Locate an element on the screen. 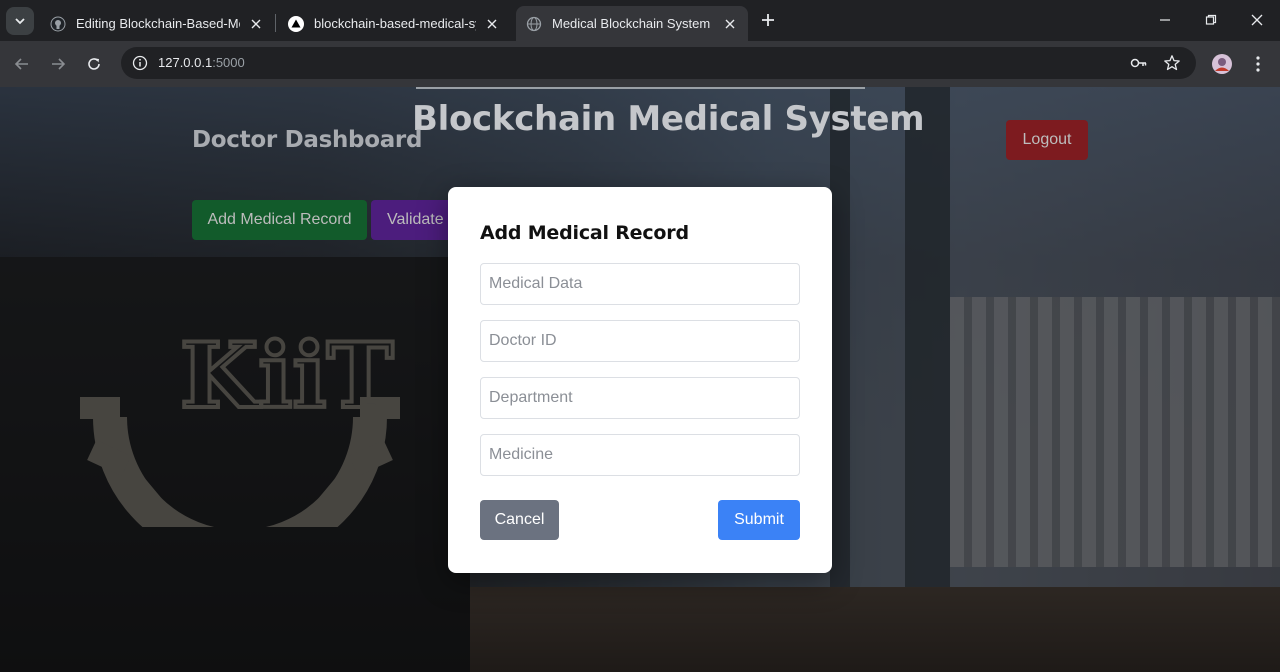  minimize-icon is located at coordinates (1165, 20).